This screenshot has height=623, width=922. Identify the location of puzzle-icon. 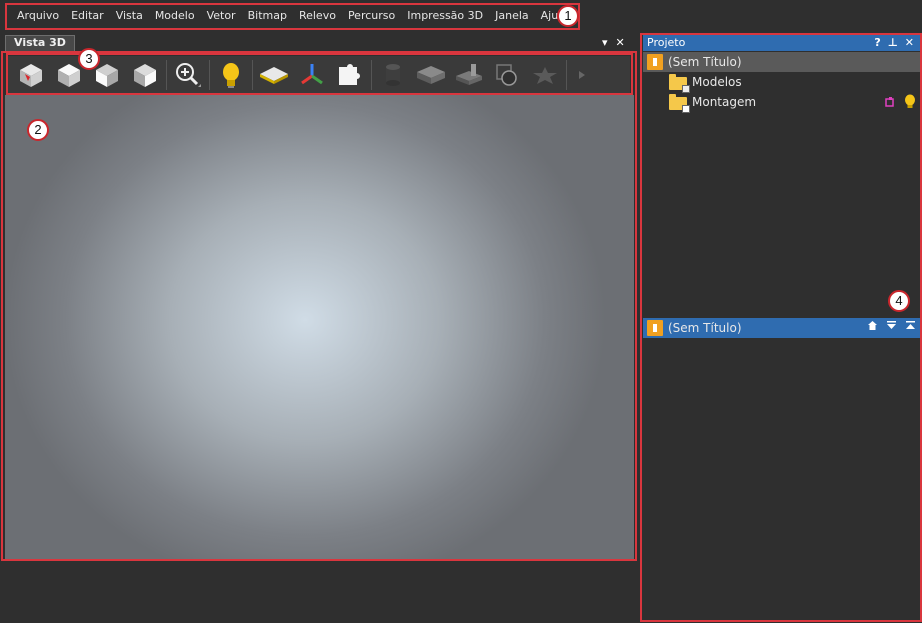
(349, 74).